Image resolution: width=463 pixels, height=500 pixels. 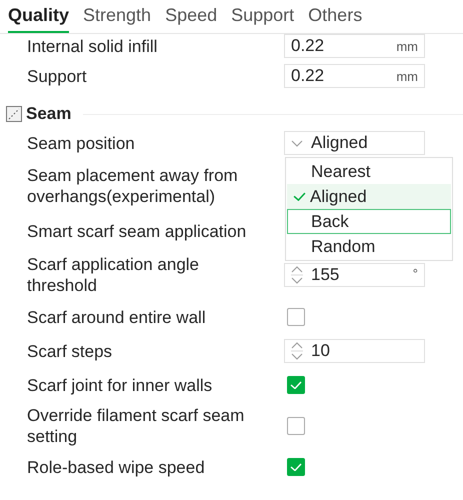 What do you see at coordinates (137, 231) in the screenshot?
I see `setting-label: Smart scarf seam application` at bounding box center [137, 231].